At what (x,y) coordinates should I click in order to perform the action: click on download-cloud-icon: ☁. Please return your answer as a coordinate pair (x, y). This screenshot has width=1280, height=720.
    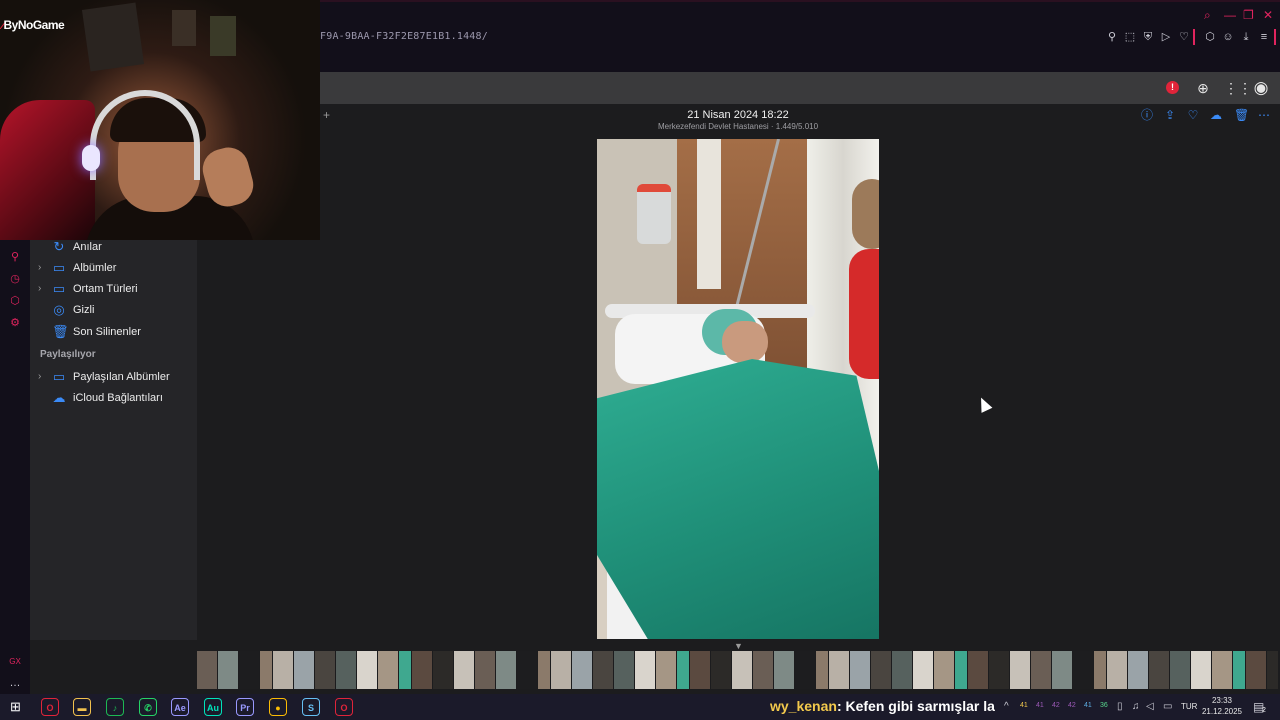
    Looking at the image, I should click on (1216, 115).